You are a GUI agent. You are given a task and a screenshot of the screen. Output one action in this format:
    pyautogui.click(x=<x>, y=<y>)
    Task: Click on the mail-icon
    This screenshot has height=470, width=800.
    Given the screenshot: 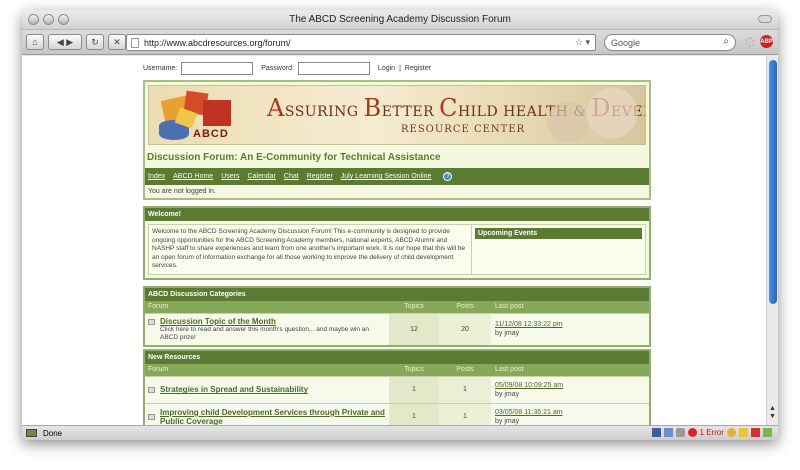 What is the action you would take?
    pyautogui.click(x=680, y=432)
    